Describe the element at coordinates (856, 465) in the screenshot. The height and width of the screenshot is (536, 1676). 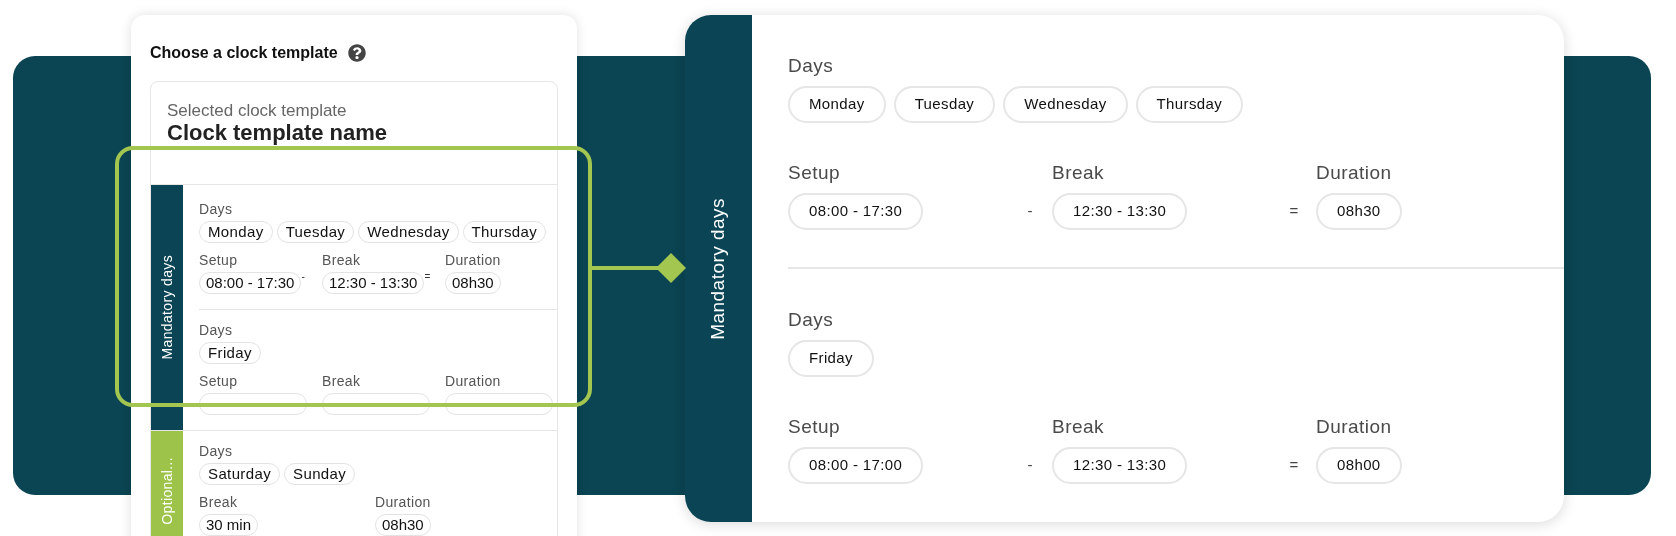
I see `time-chip: 08:00 - 17:00` at that location.